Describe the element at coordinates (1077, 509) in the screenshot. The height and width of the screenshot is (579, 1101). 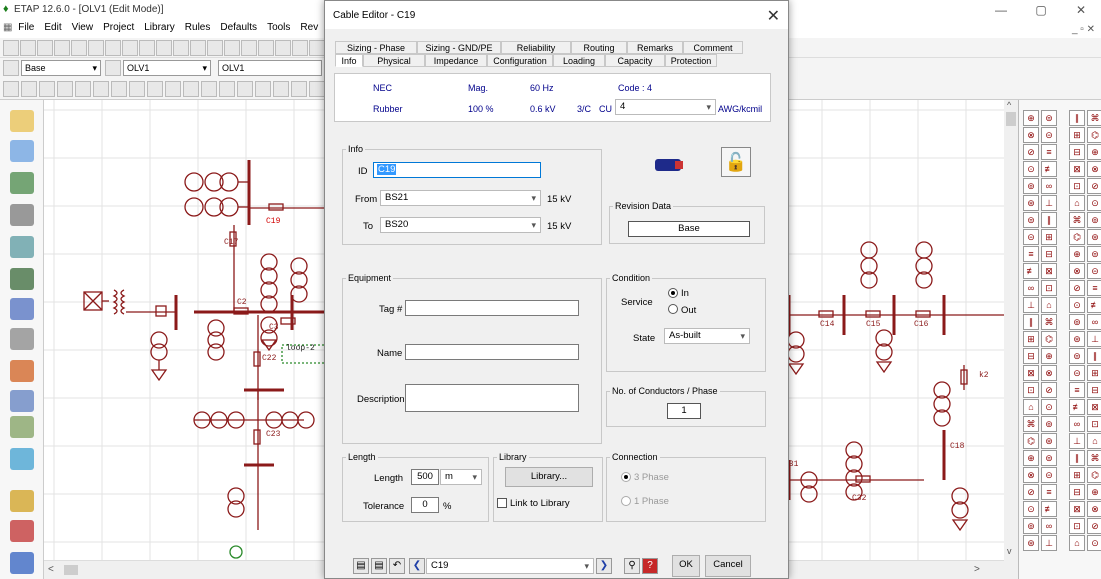
I see `element-palette-icon-76: ⊠` at that location.